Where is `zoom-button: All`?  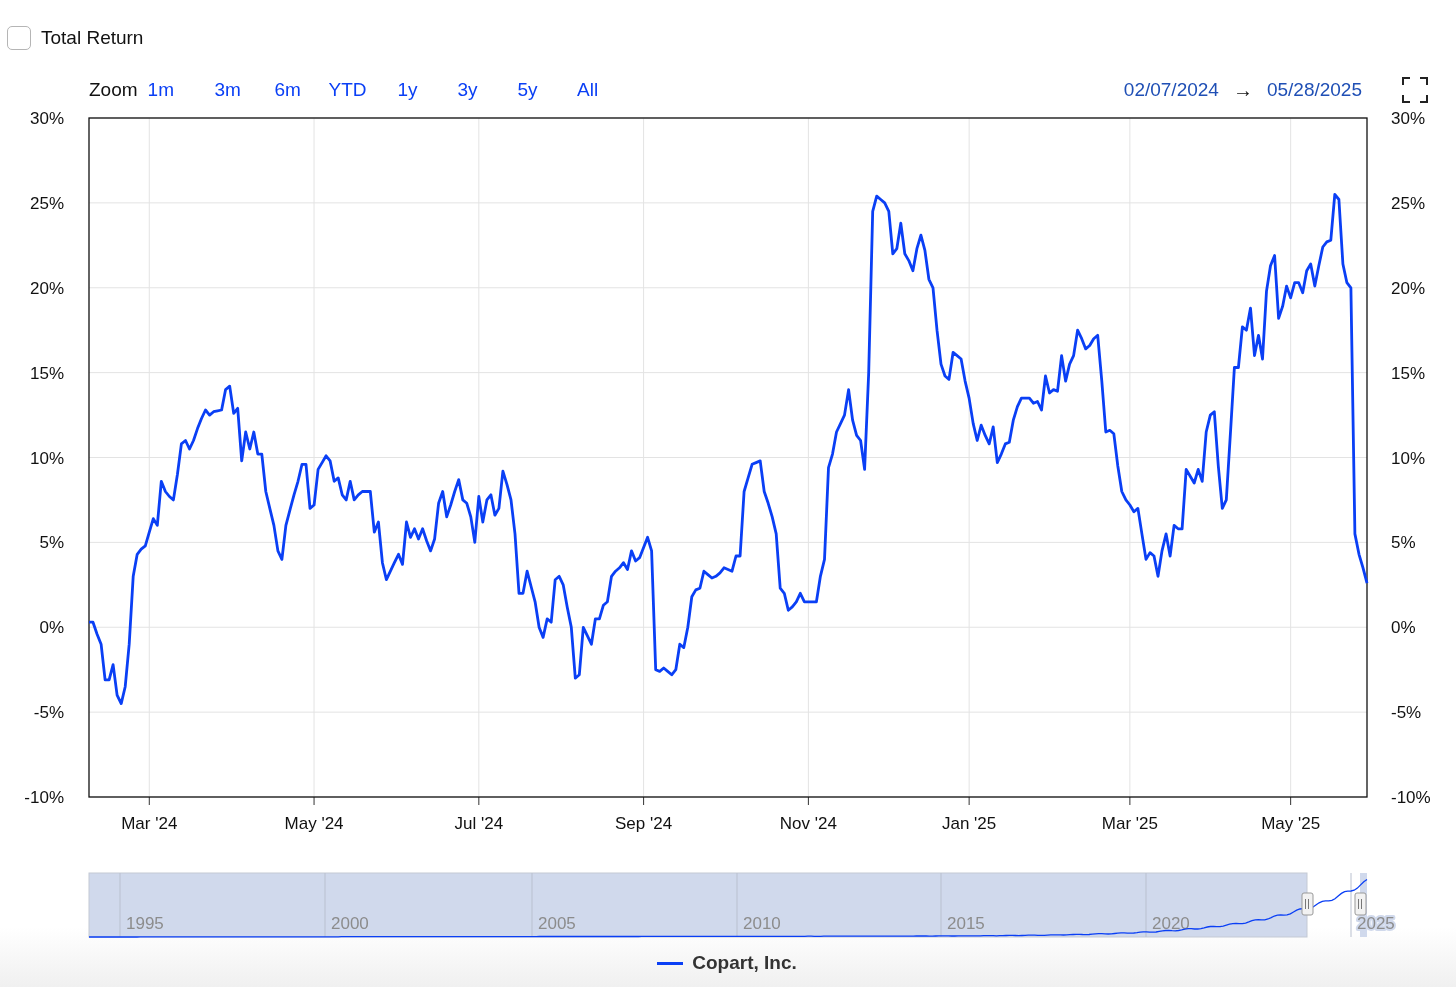 zoom-button: All is located at coordinates (587, 90).